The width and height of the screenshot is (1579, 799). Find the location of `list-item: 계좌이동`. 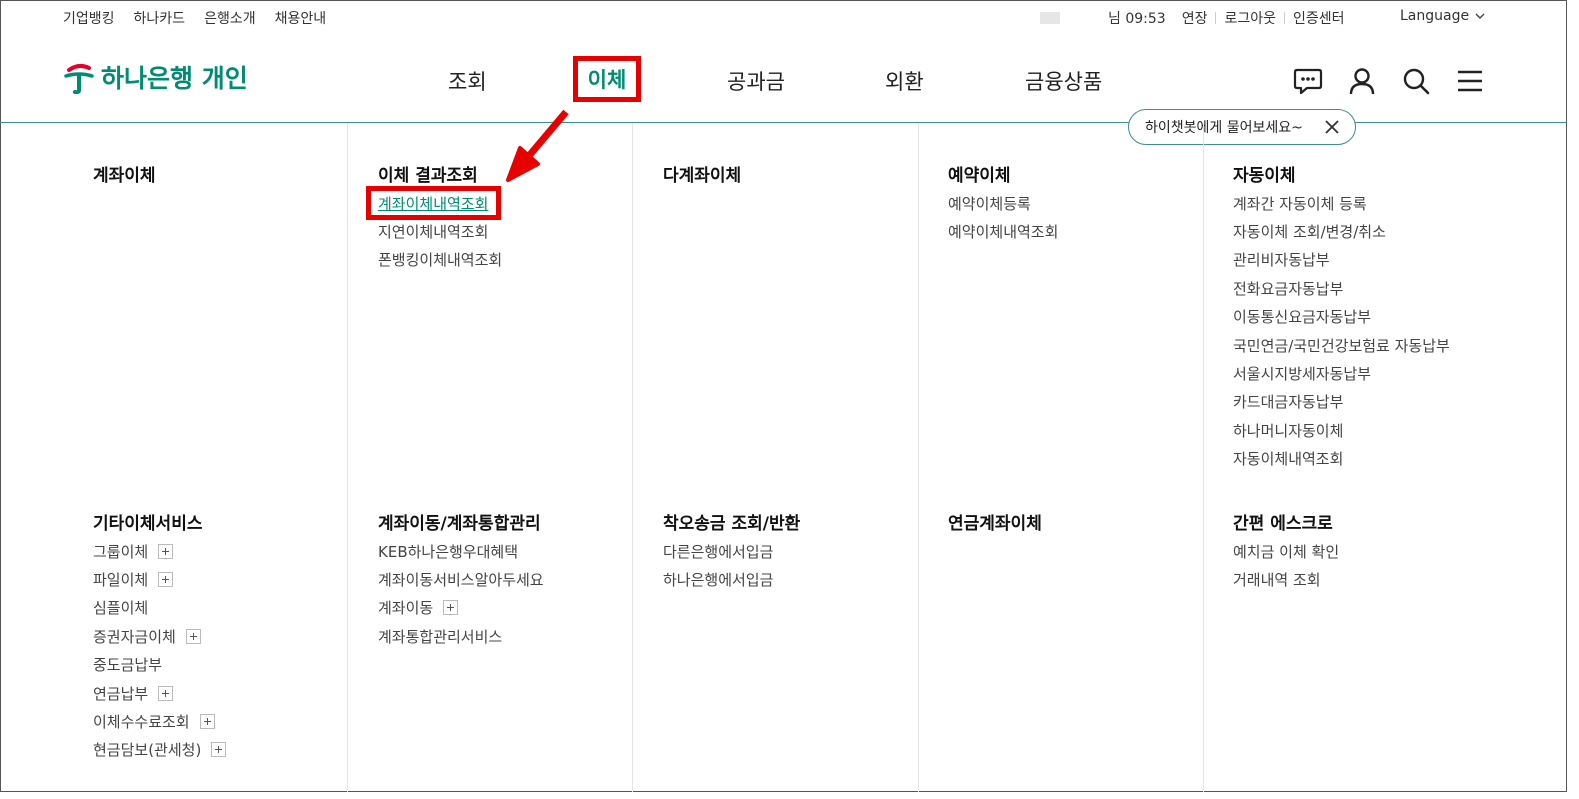

list-item: 계좌이동 is located at coordinates (461, 608).